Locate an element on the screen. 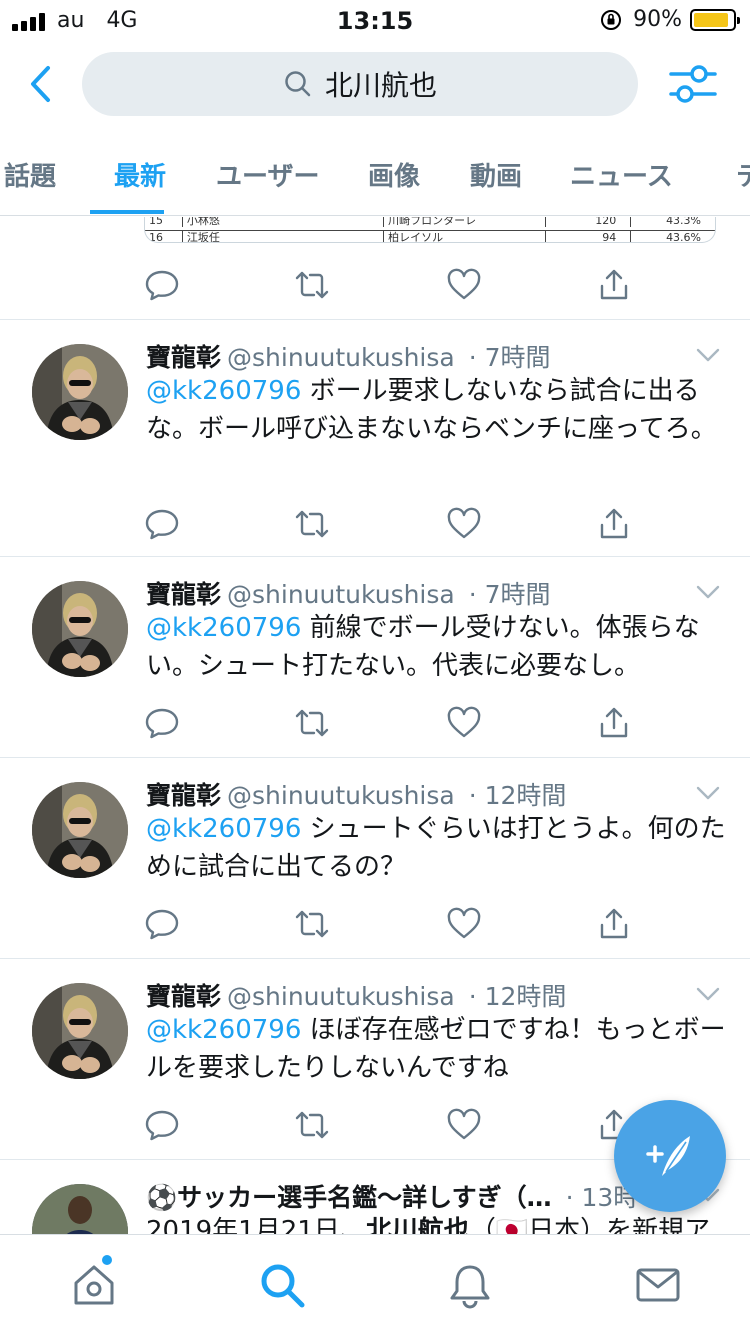 The height and width of the screenshot is (1334, 750). compose-button is located at coordinates (670, 1156).